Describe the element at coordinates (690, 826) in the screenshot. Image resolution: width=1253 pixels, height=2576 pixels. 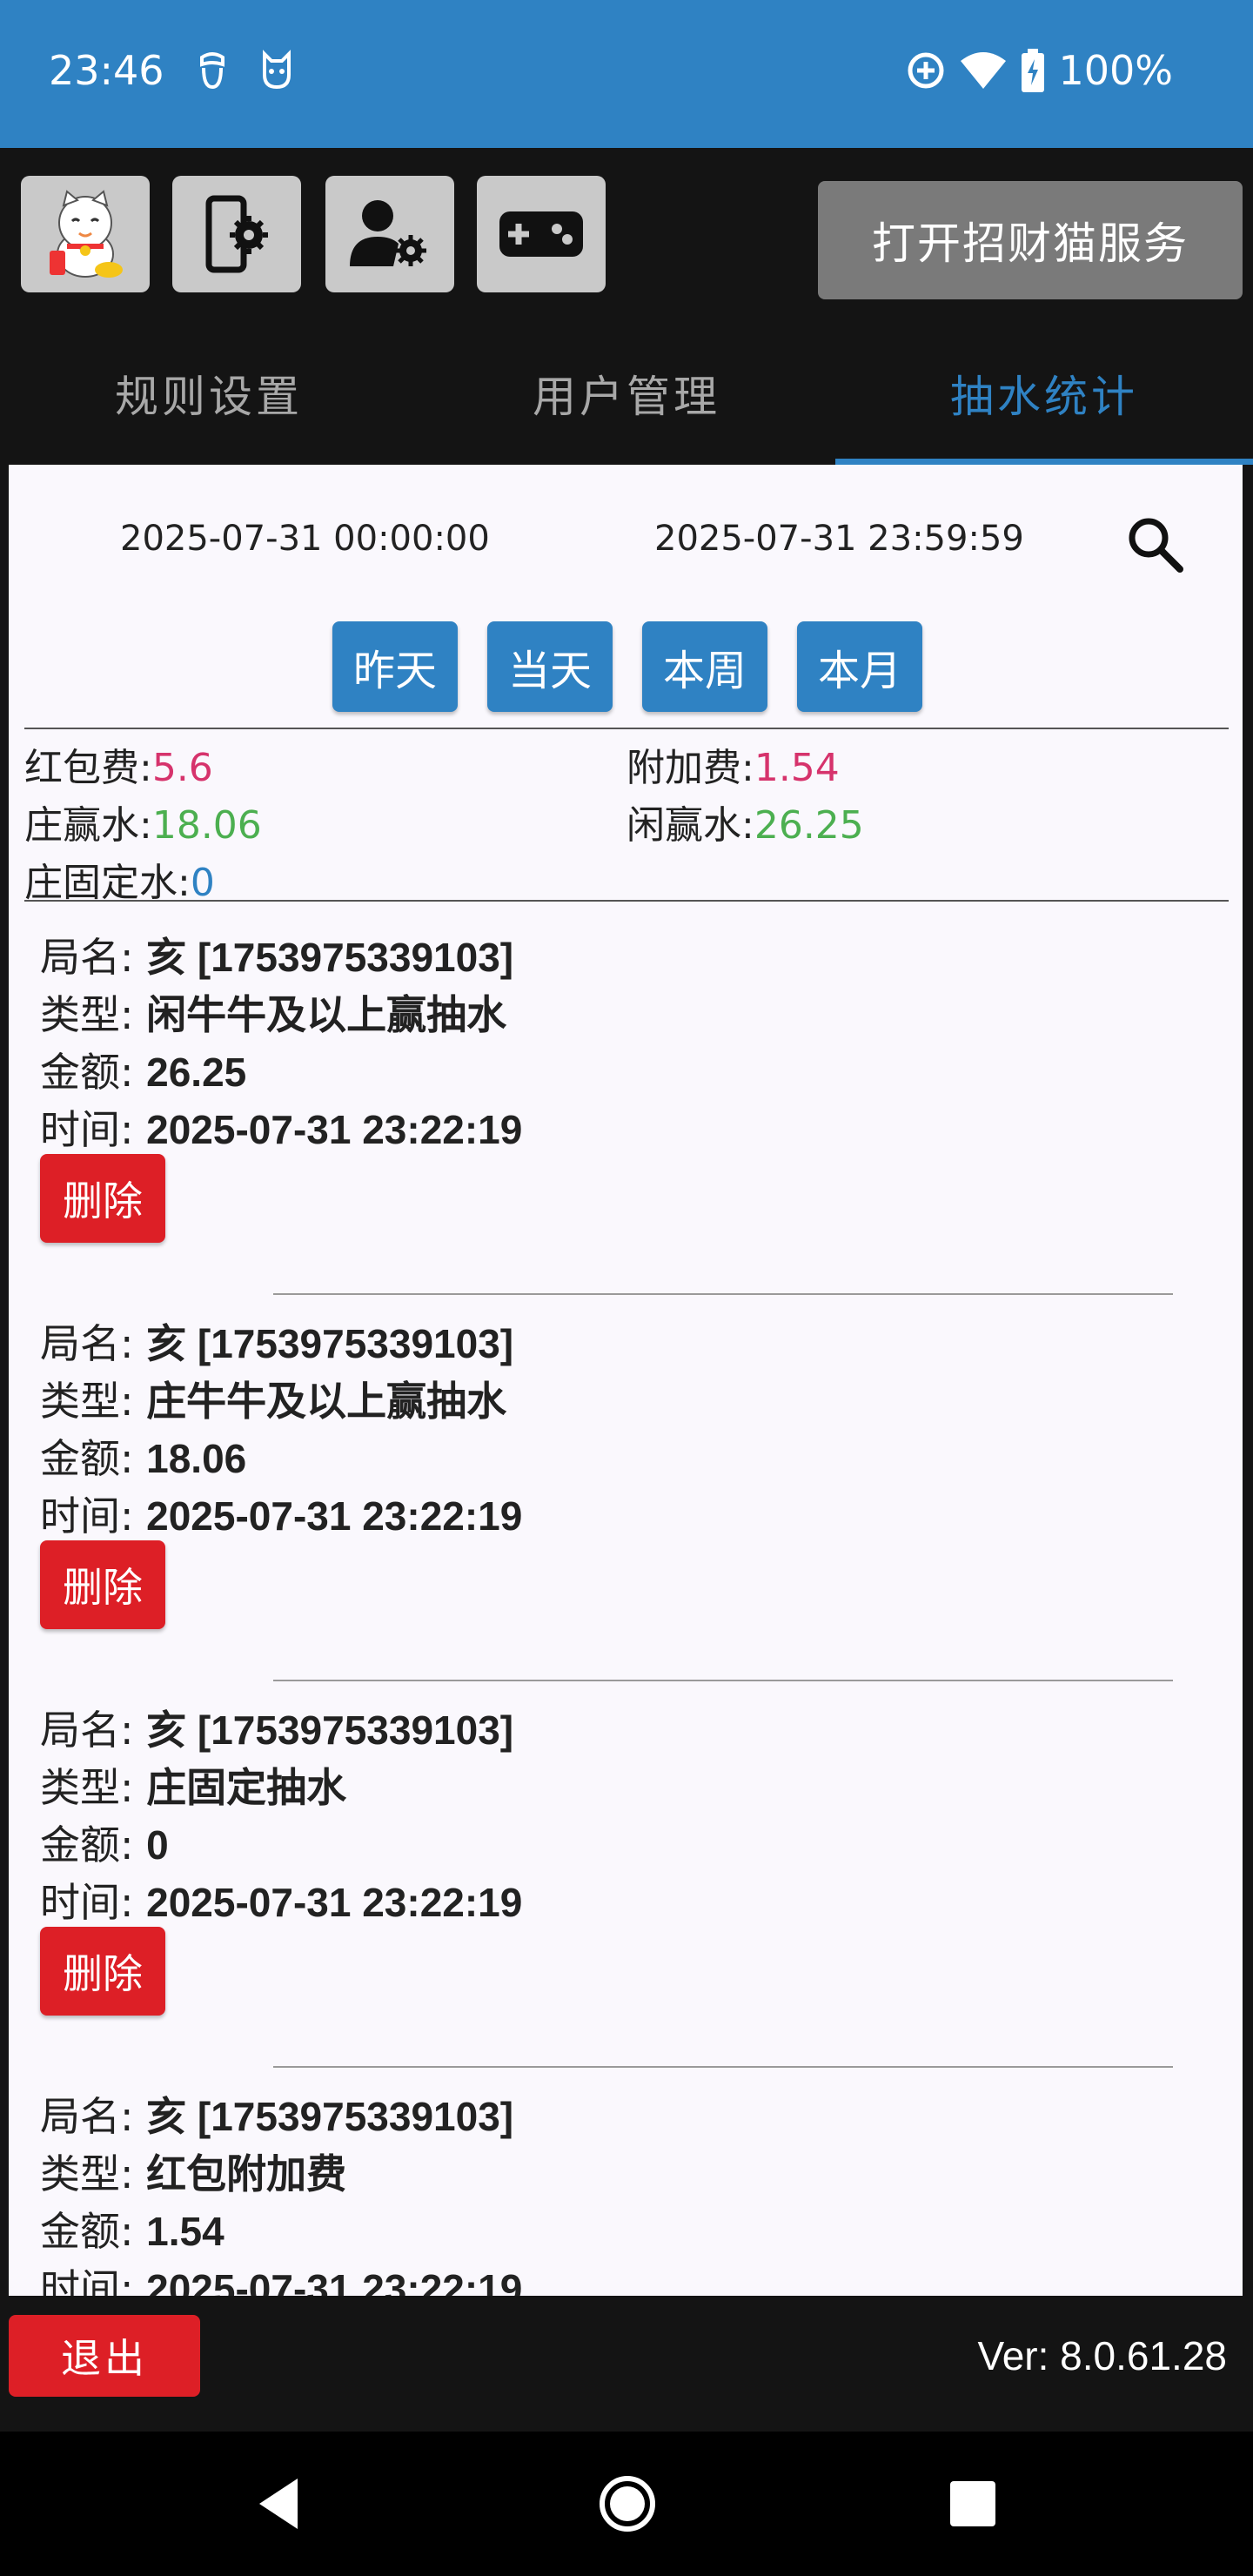
I see `player-win-label: 闲赢水:` at that location.